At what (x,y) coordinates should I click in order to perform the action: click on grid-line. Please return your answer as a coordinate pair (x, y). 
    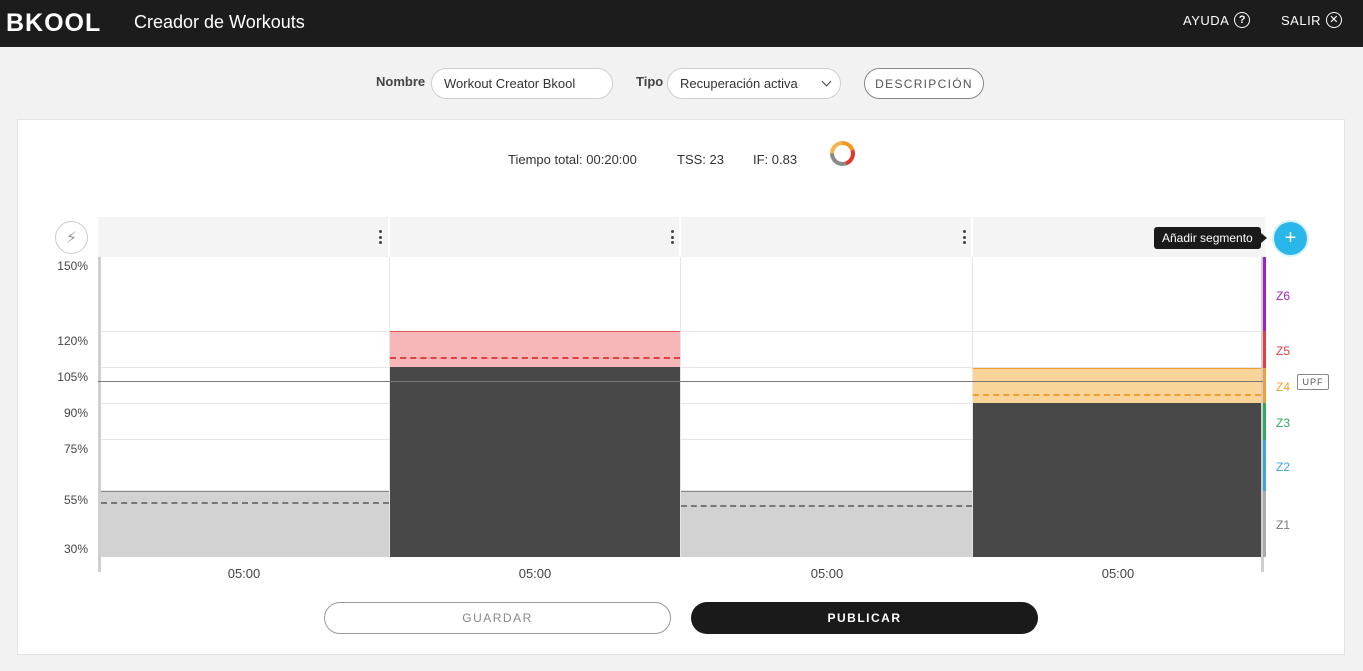
    Looking at the image, I should click on (681, 331).